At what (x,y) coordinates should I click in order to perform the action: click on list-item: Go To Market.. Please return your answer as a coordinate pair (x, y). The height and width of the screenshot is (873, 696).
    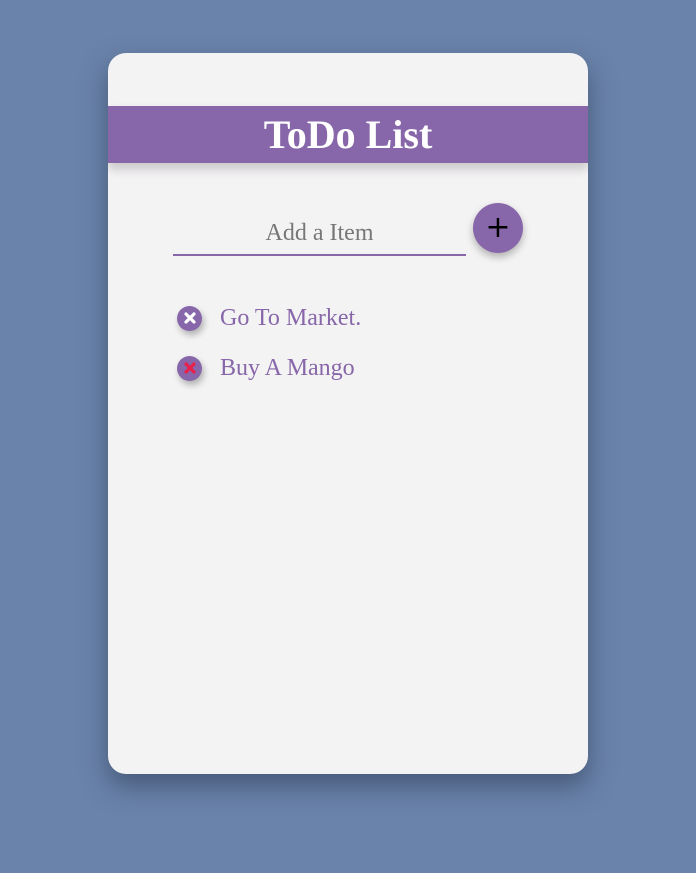
    Looking at the image, I should click on (269, 318).